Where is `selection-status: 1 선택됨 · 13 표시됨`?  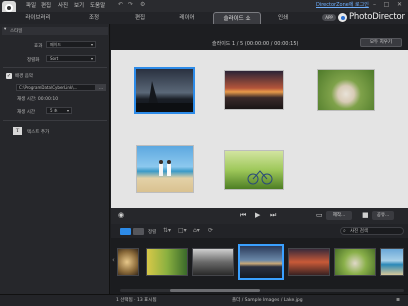 selection-status: 1 선택됨 · 13 표시됨 is located at coordinates (136, 300).